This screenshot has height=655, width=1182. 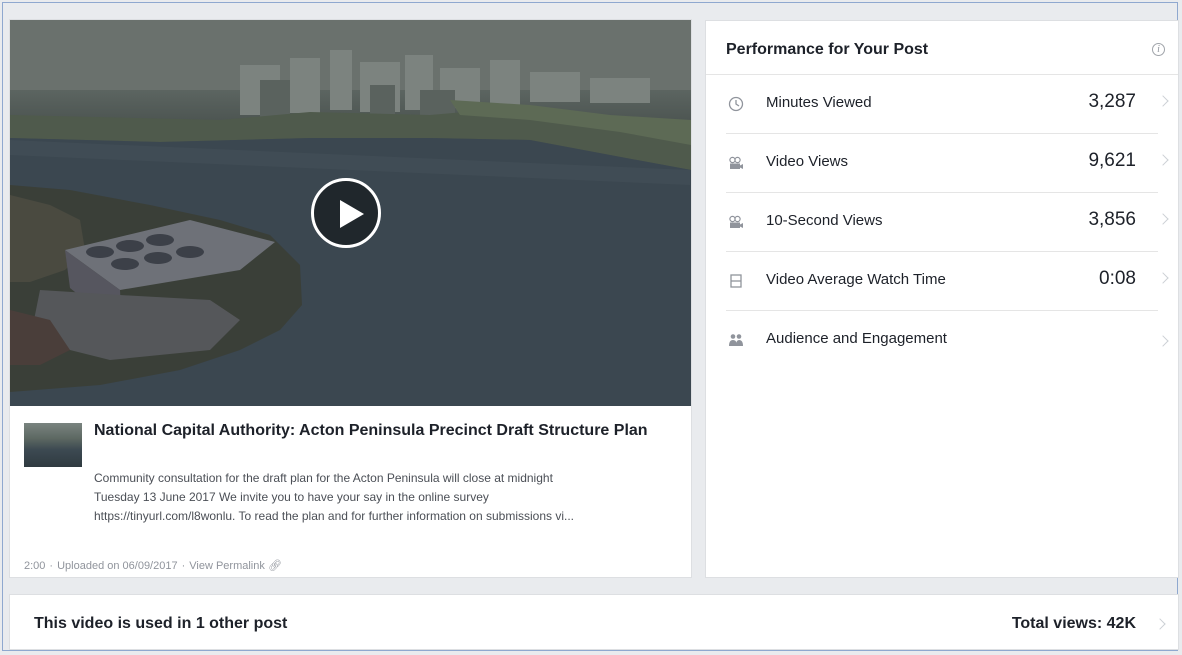 What do you see at coordinates (35, 566) in the screenshot?
I see `video-duration: 2:00` at bounding box center [35, 566].